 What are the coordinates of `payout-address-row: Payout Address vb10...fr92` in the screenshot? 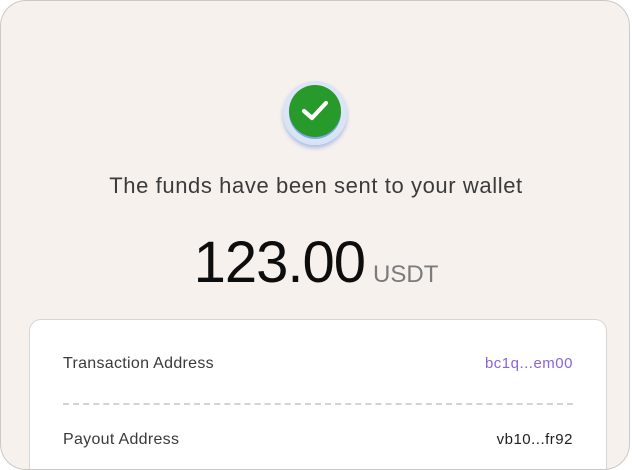 It's located at (318, 441).